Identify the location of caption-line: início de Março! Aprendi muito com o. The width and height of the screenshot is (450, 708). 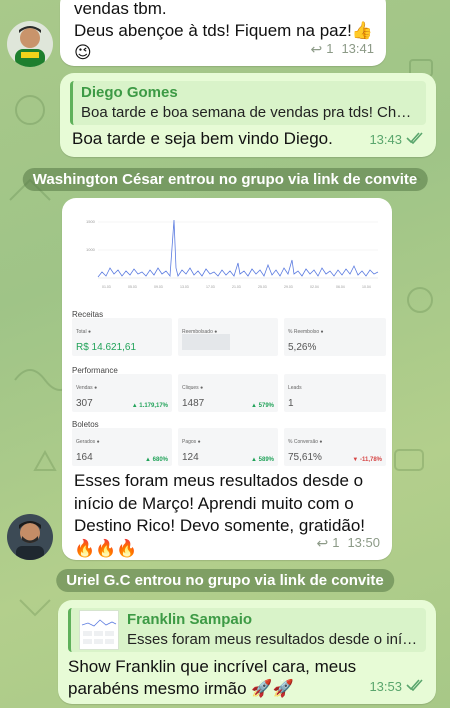
(214, 503).